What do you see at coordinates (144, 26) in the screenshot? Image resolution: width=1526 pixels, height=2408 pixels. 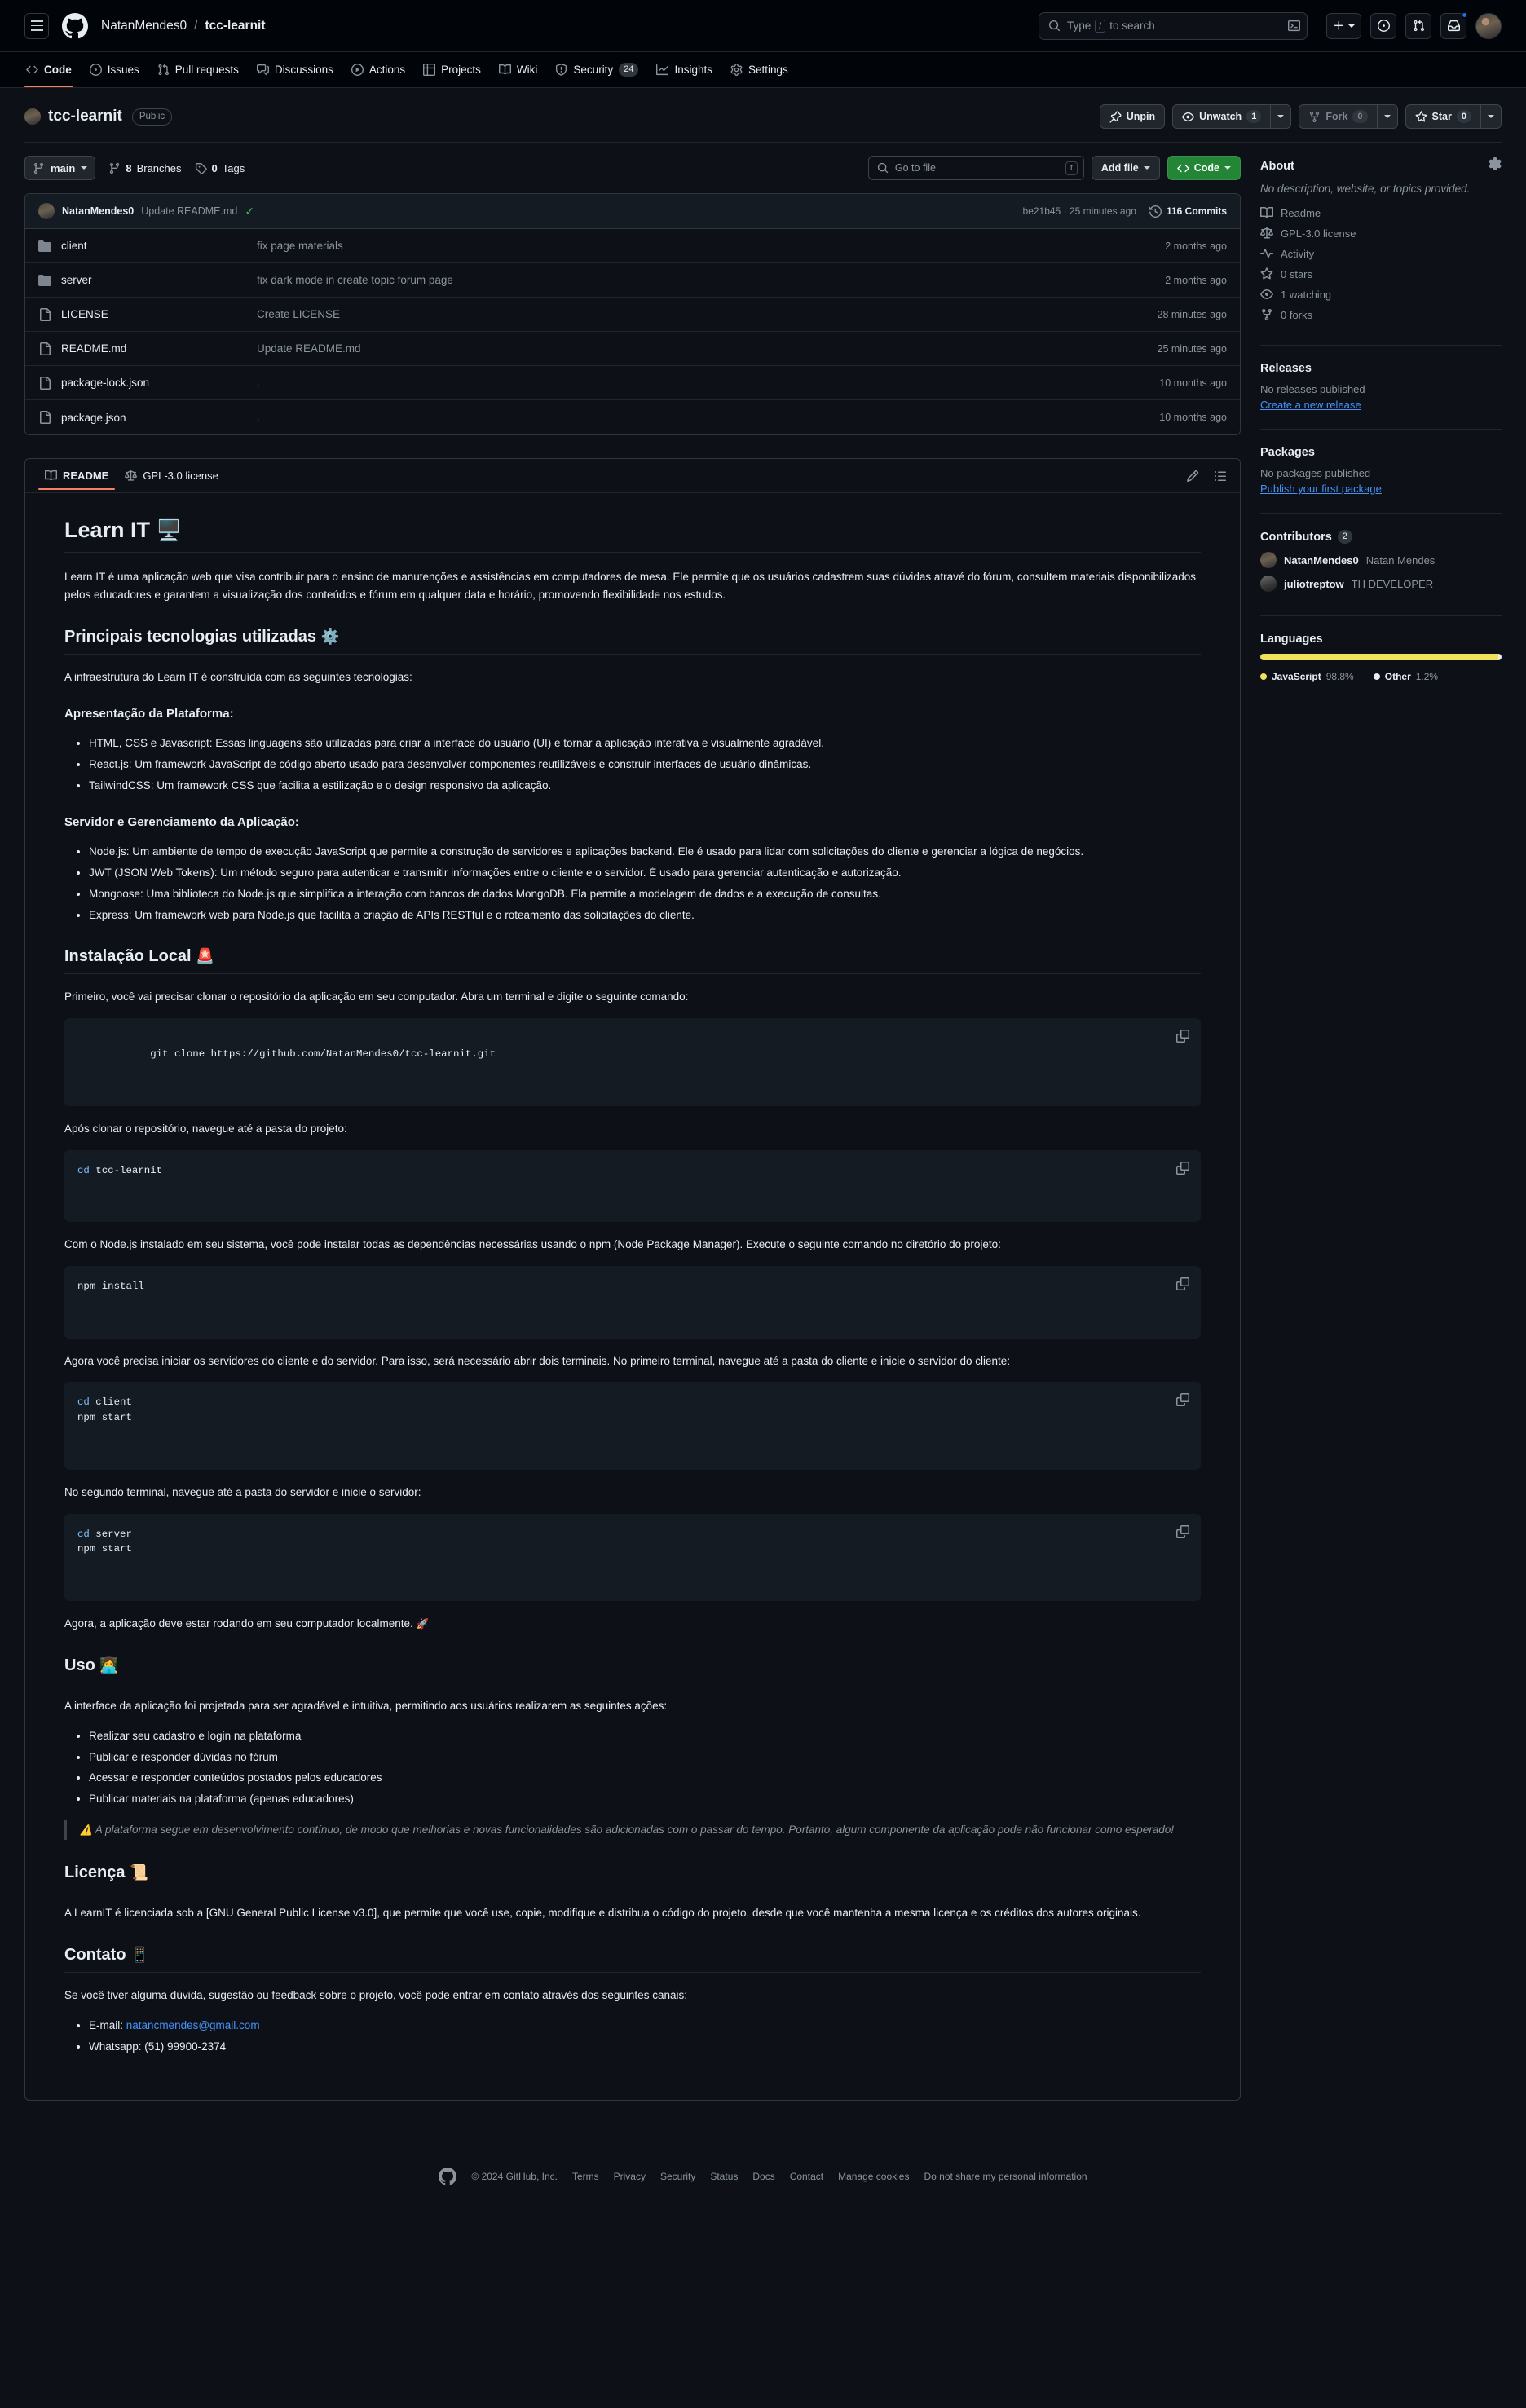 I see `breadcrumb-owner: NatanMendes0` at bounding box center [144, 26].